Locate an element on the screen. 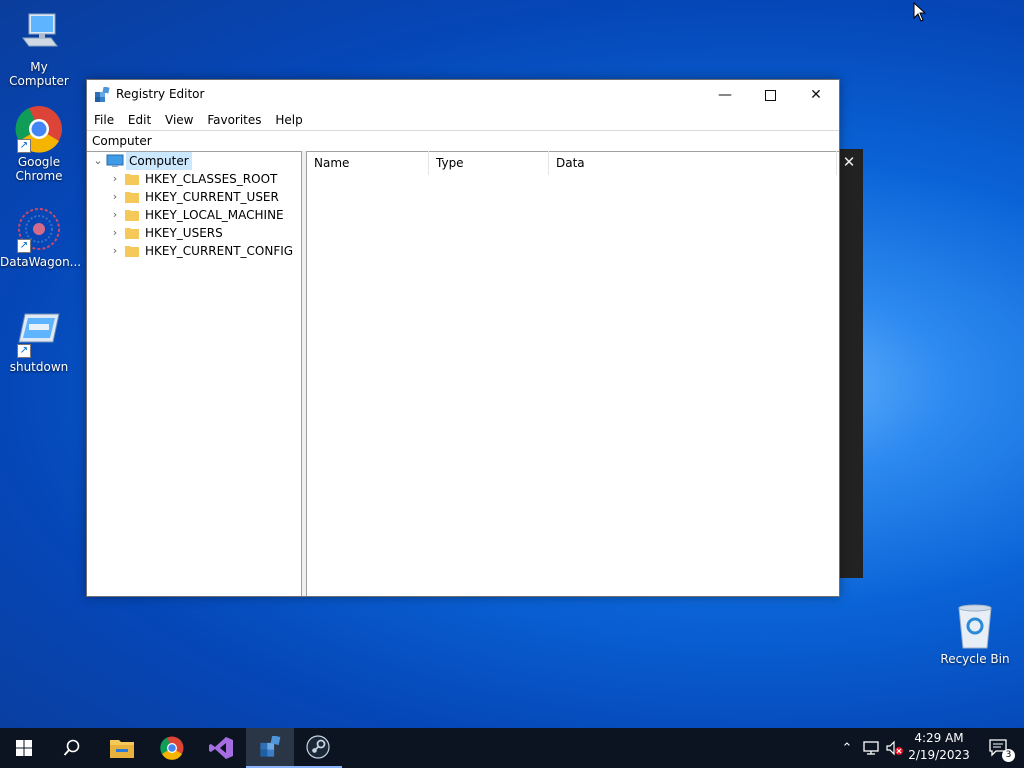 The image size is (1024, 768). menu-bar: File Edit View Favorites Help is located at coordinates (463, 120).